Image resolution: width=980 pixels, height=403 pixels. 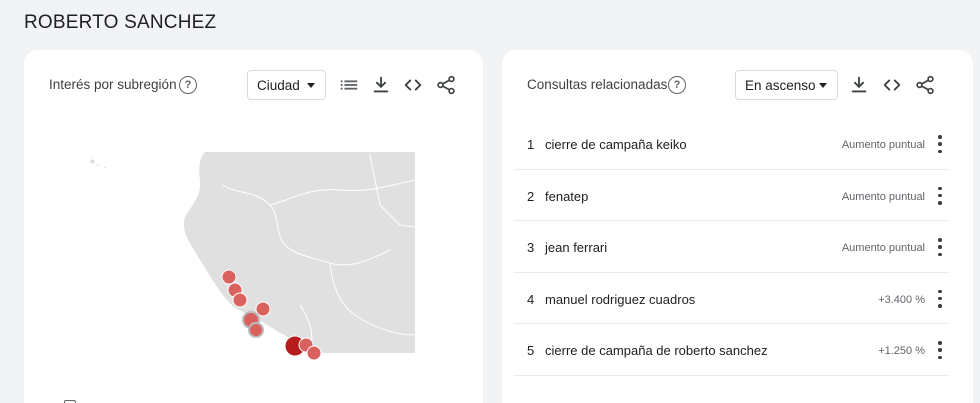 I want to click on query-row: 2 fenatep Aumento puntual, so click(x=731, y=195).